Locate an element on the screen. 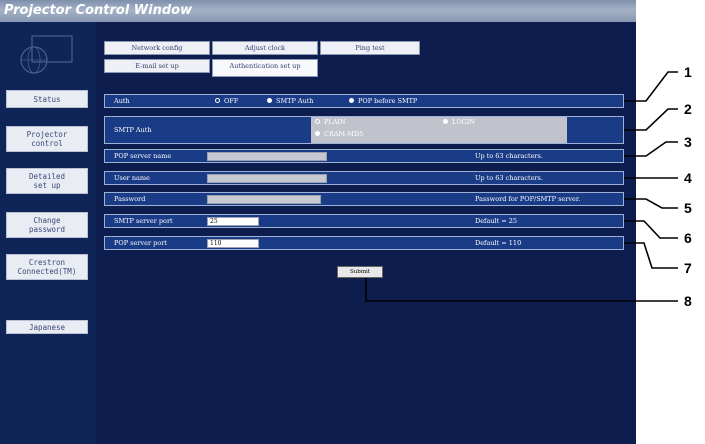 This screenshot has width=705, height=444. callout-4: 4 is located at coordinates (688, 178).